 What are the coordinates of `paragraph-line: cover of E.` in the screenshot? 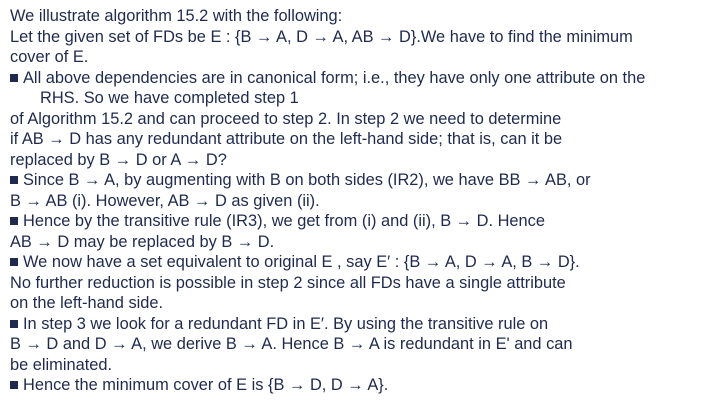 It's located at (363, 57).